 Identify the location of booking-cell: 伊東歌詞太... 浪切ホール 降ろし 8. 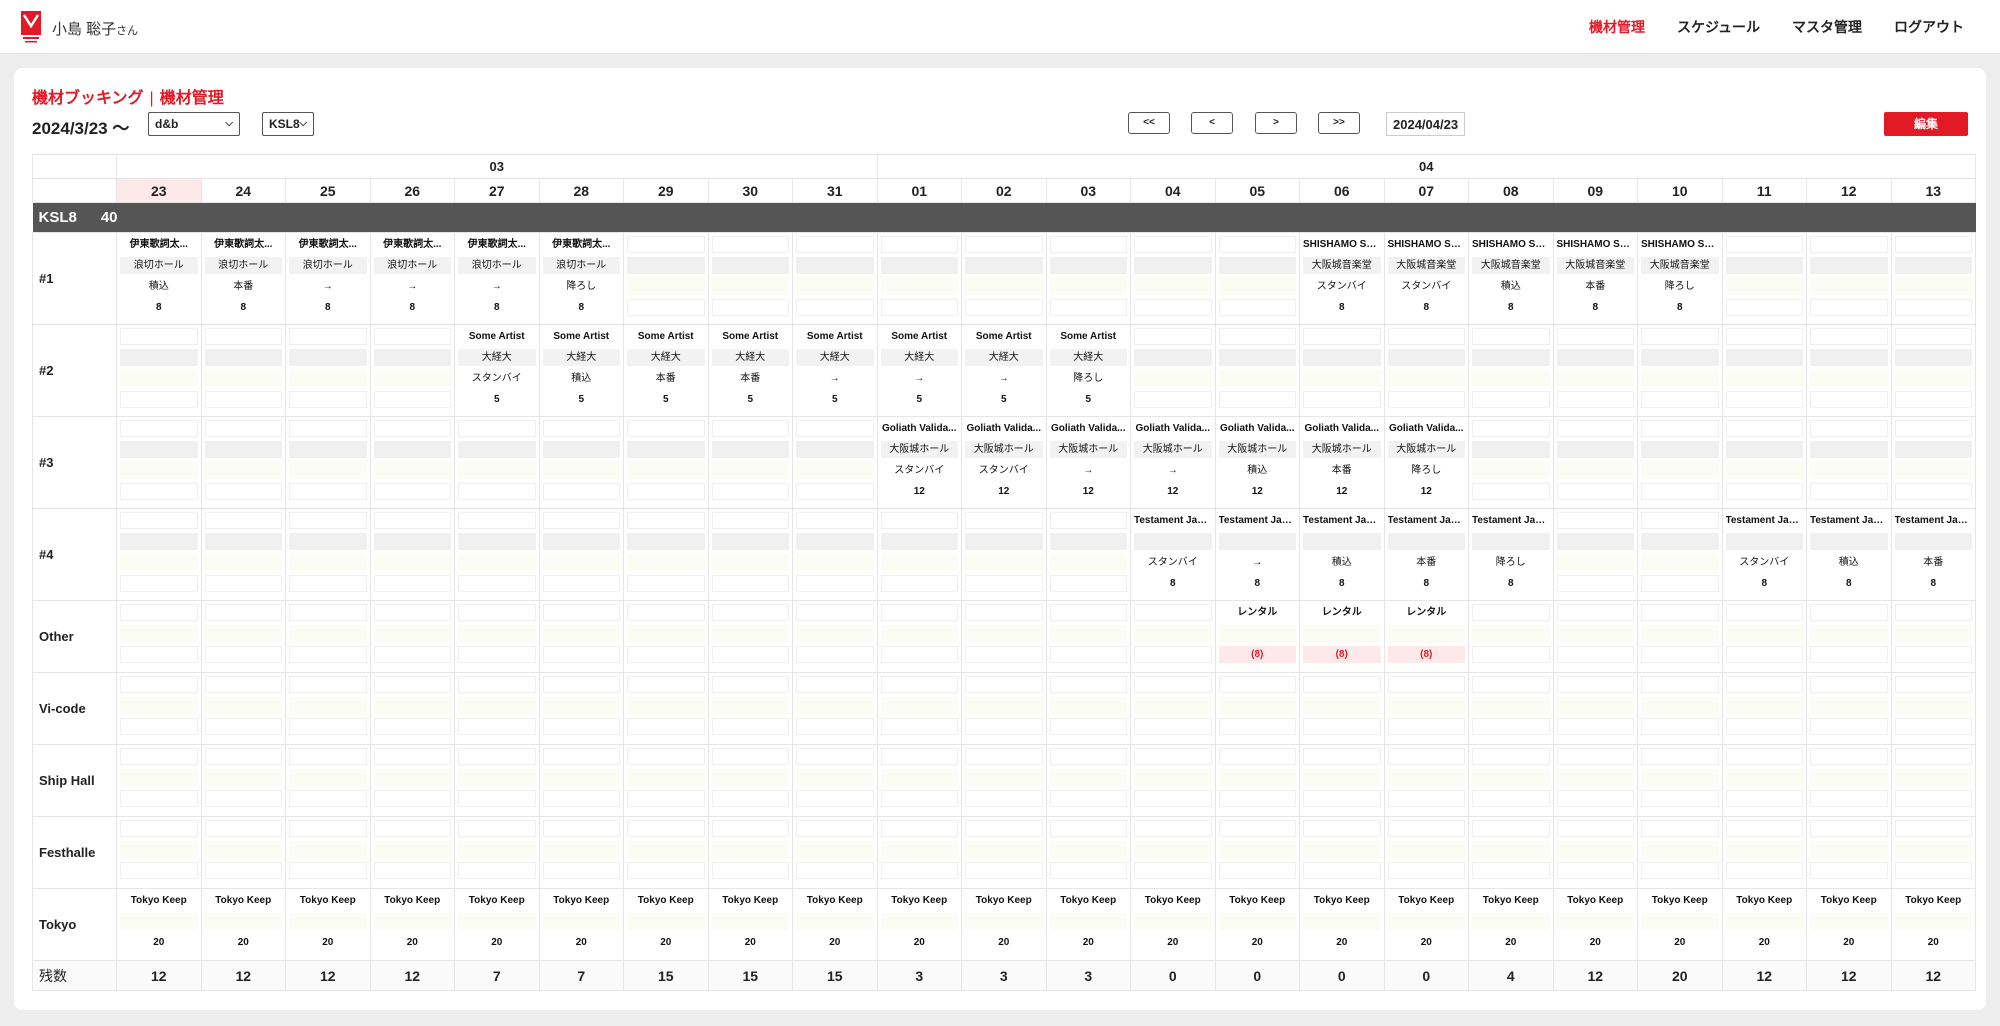
(581, 278).